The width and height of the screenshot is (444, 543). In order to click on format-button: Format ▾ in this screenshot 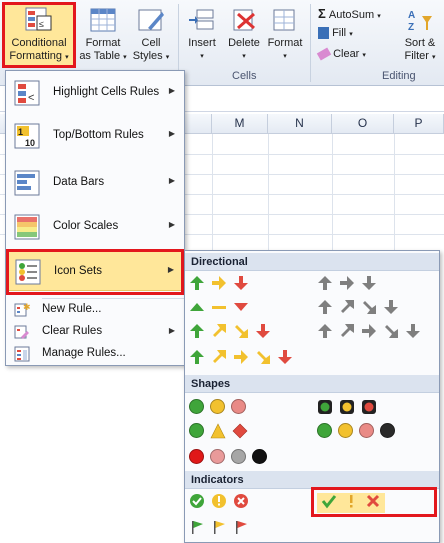, I will do `click(285, 35)`.